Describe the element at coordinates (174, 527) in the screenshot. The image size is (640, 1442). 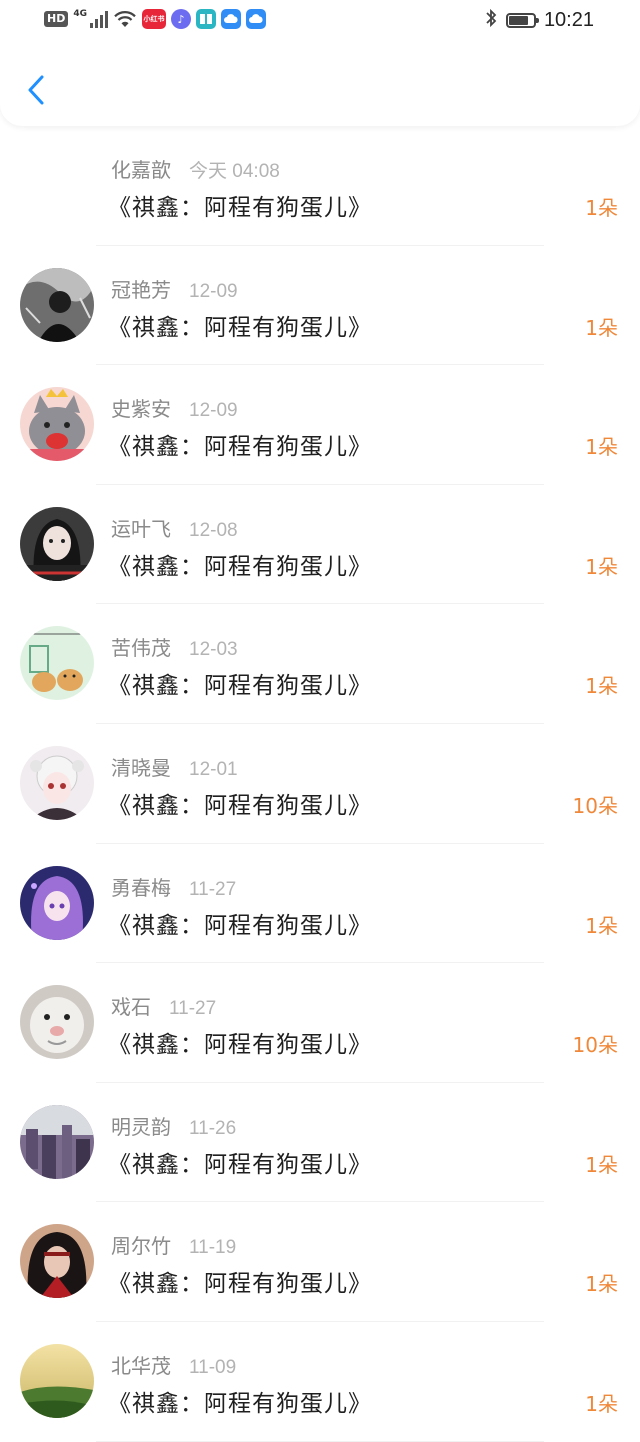
I see `item-meta: 运叶飞 12-08` at that location.